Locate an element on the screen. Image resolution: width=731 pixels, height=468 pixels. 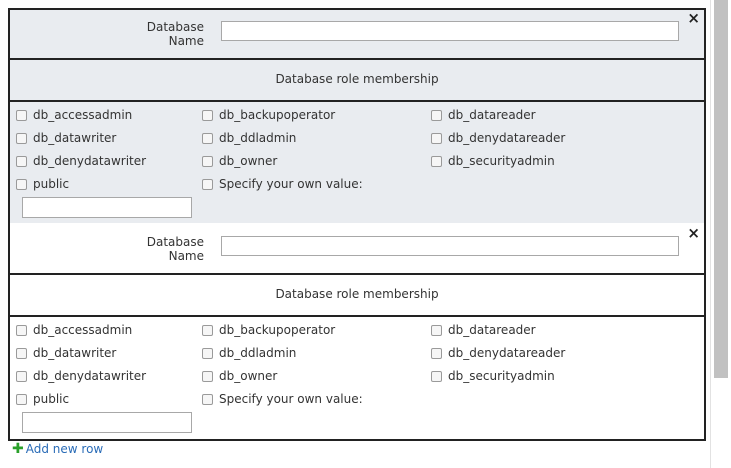
add-new-row-link: ✚ Add new row is located at coordinates (57, 449).